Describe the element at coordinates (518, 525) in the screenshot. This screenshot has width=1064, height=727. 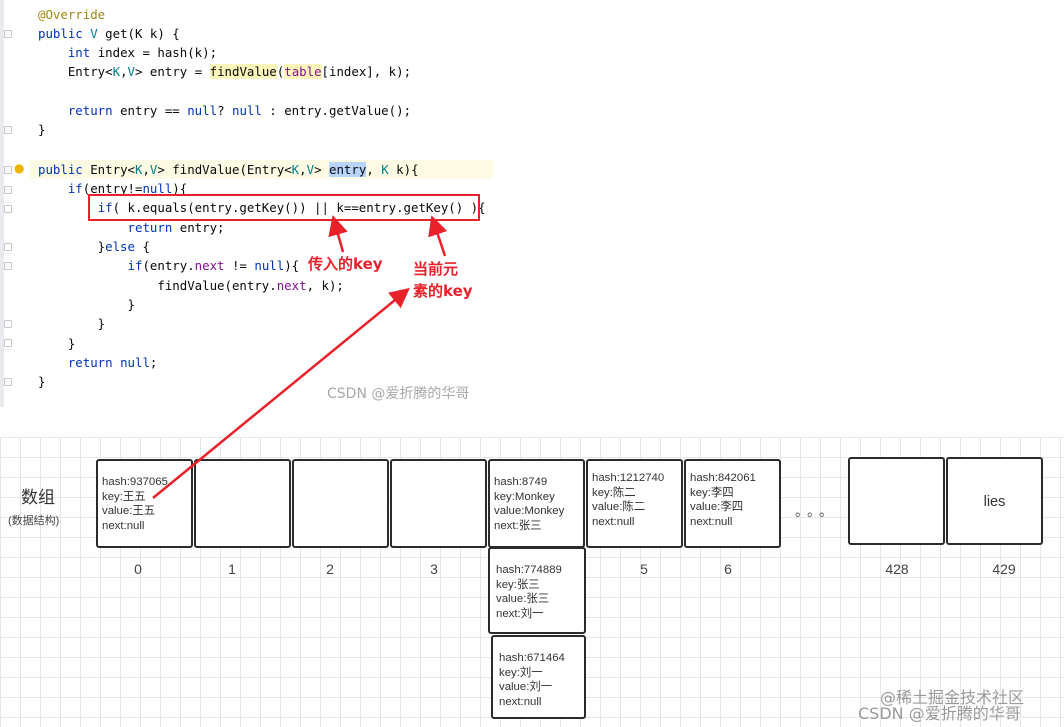
I see `slot-field: next:张三` at that location.